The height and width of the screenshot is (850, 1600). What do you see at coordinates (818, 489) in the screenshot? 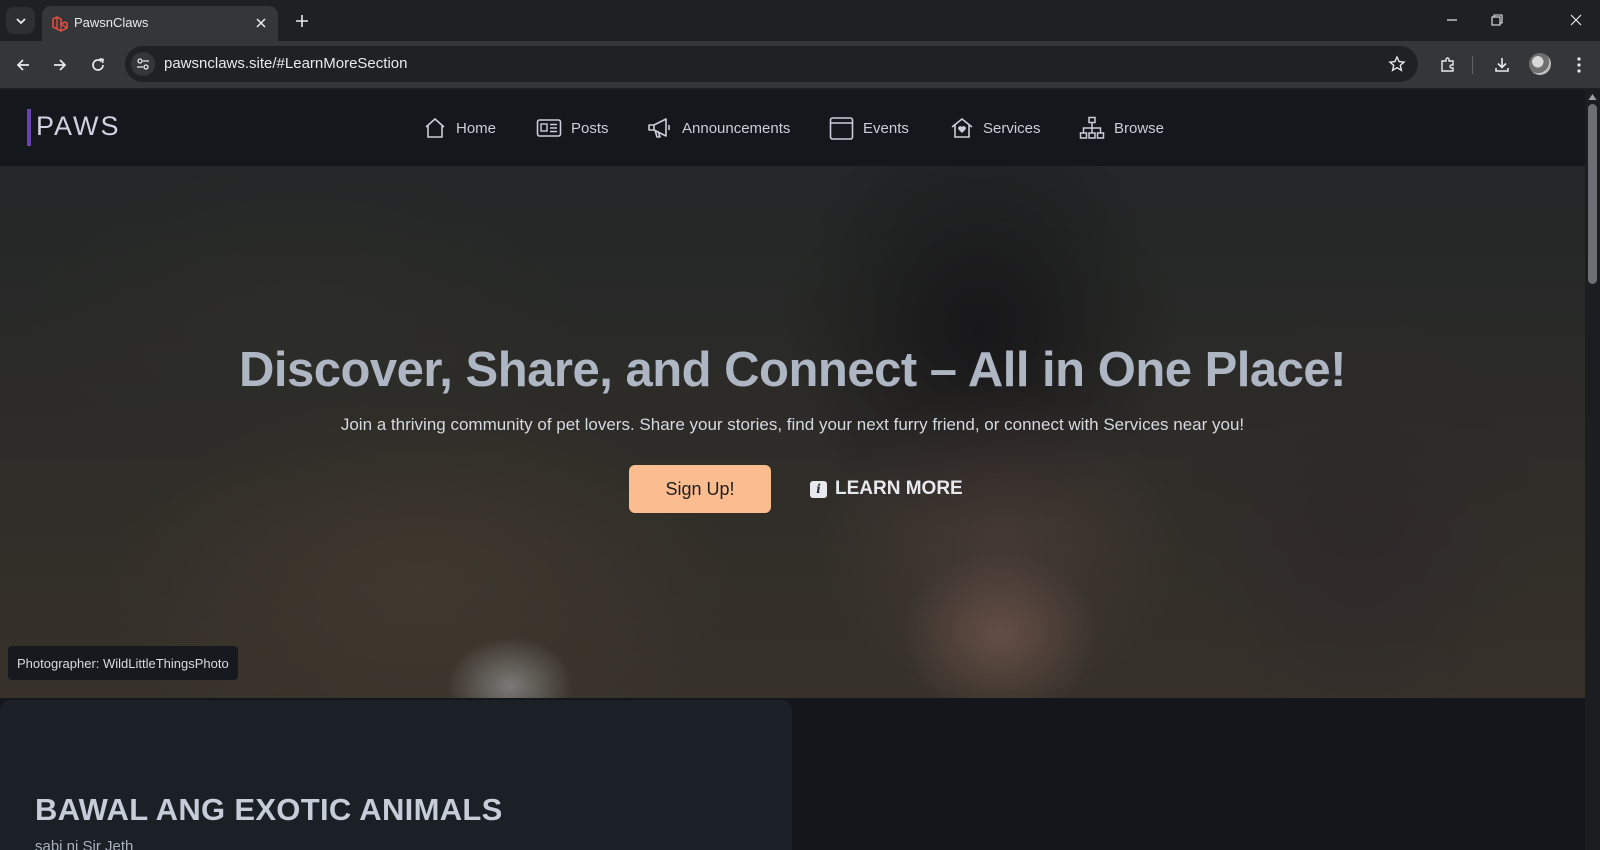
I see `info-icon: i` at bounding box center [818, 489].